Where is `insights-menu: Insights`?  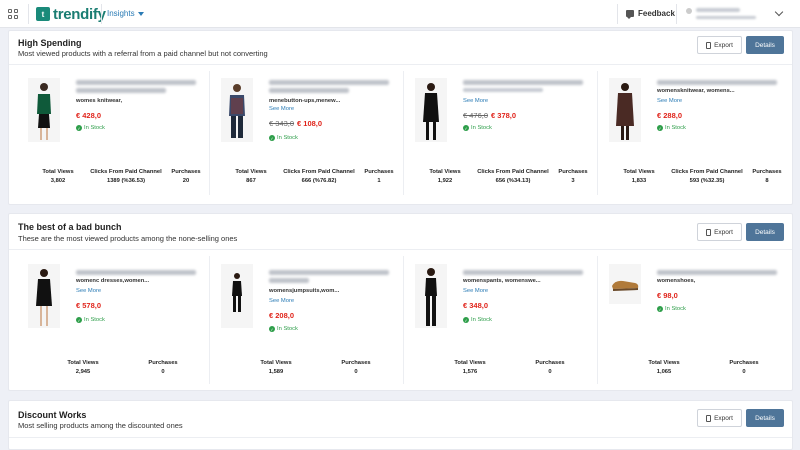
insights-menu: Insights is located at coordinates (125, 13).